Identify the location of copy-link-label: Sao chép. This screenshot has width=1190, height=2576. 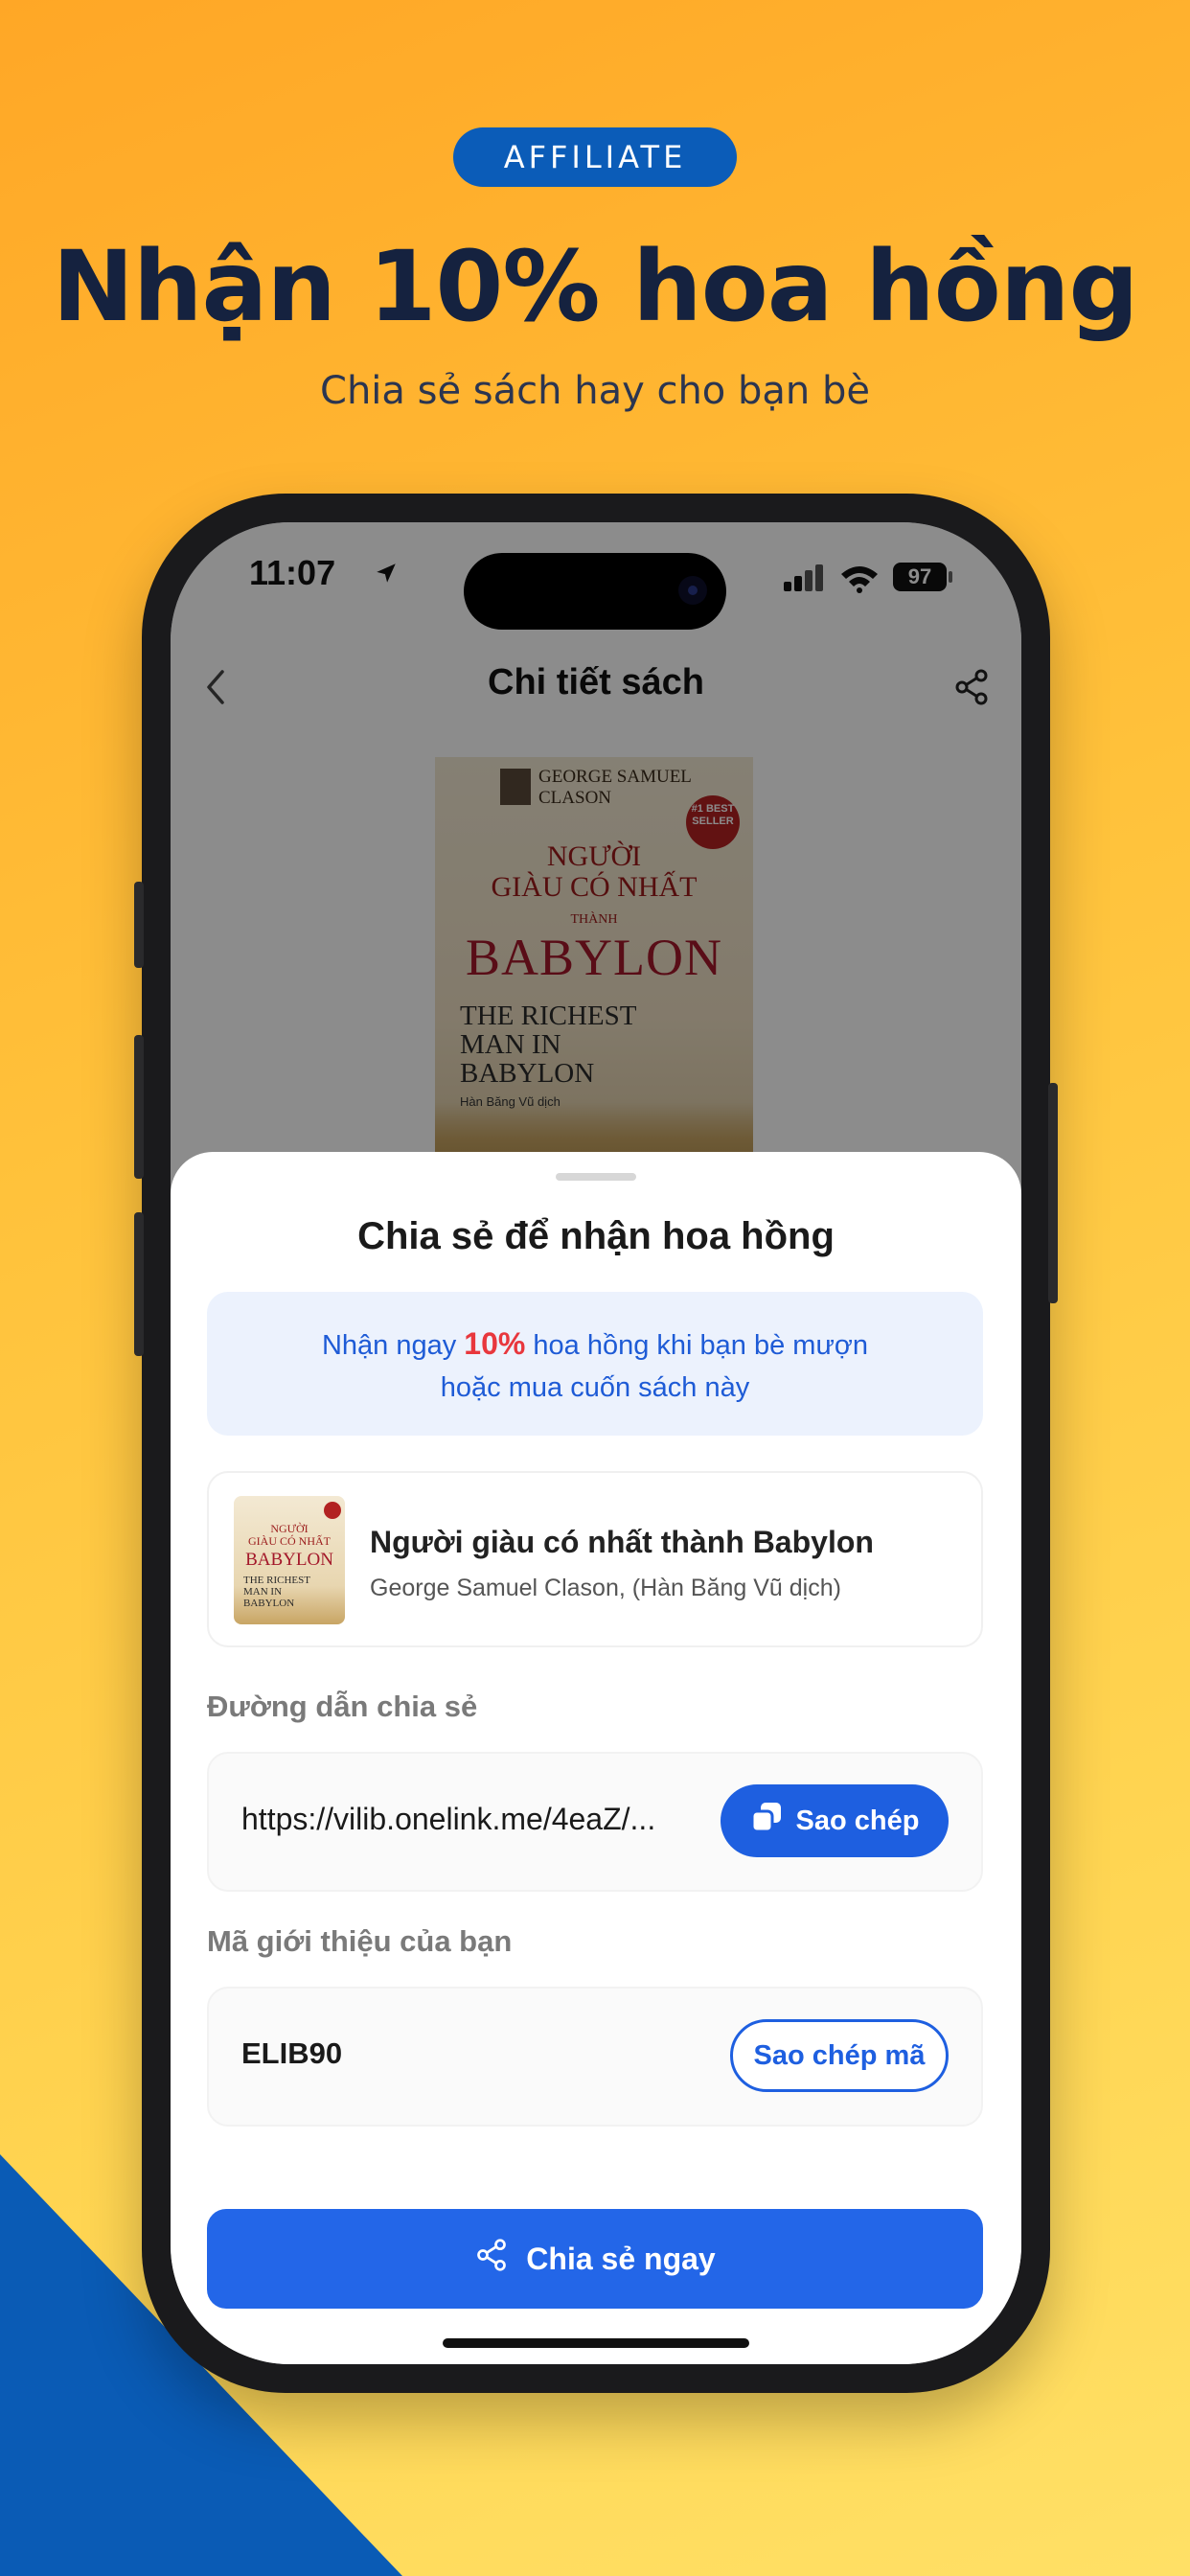
(858, 1820).